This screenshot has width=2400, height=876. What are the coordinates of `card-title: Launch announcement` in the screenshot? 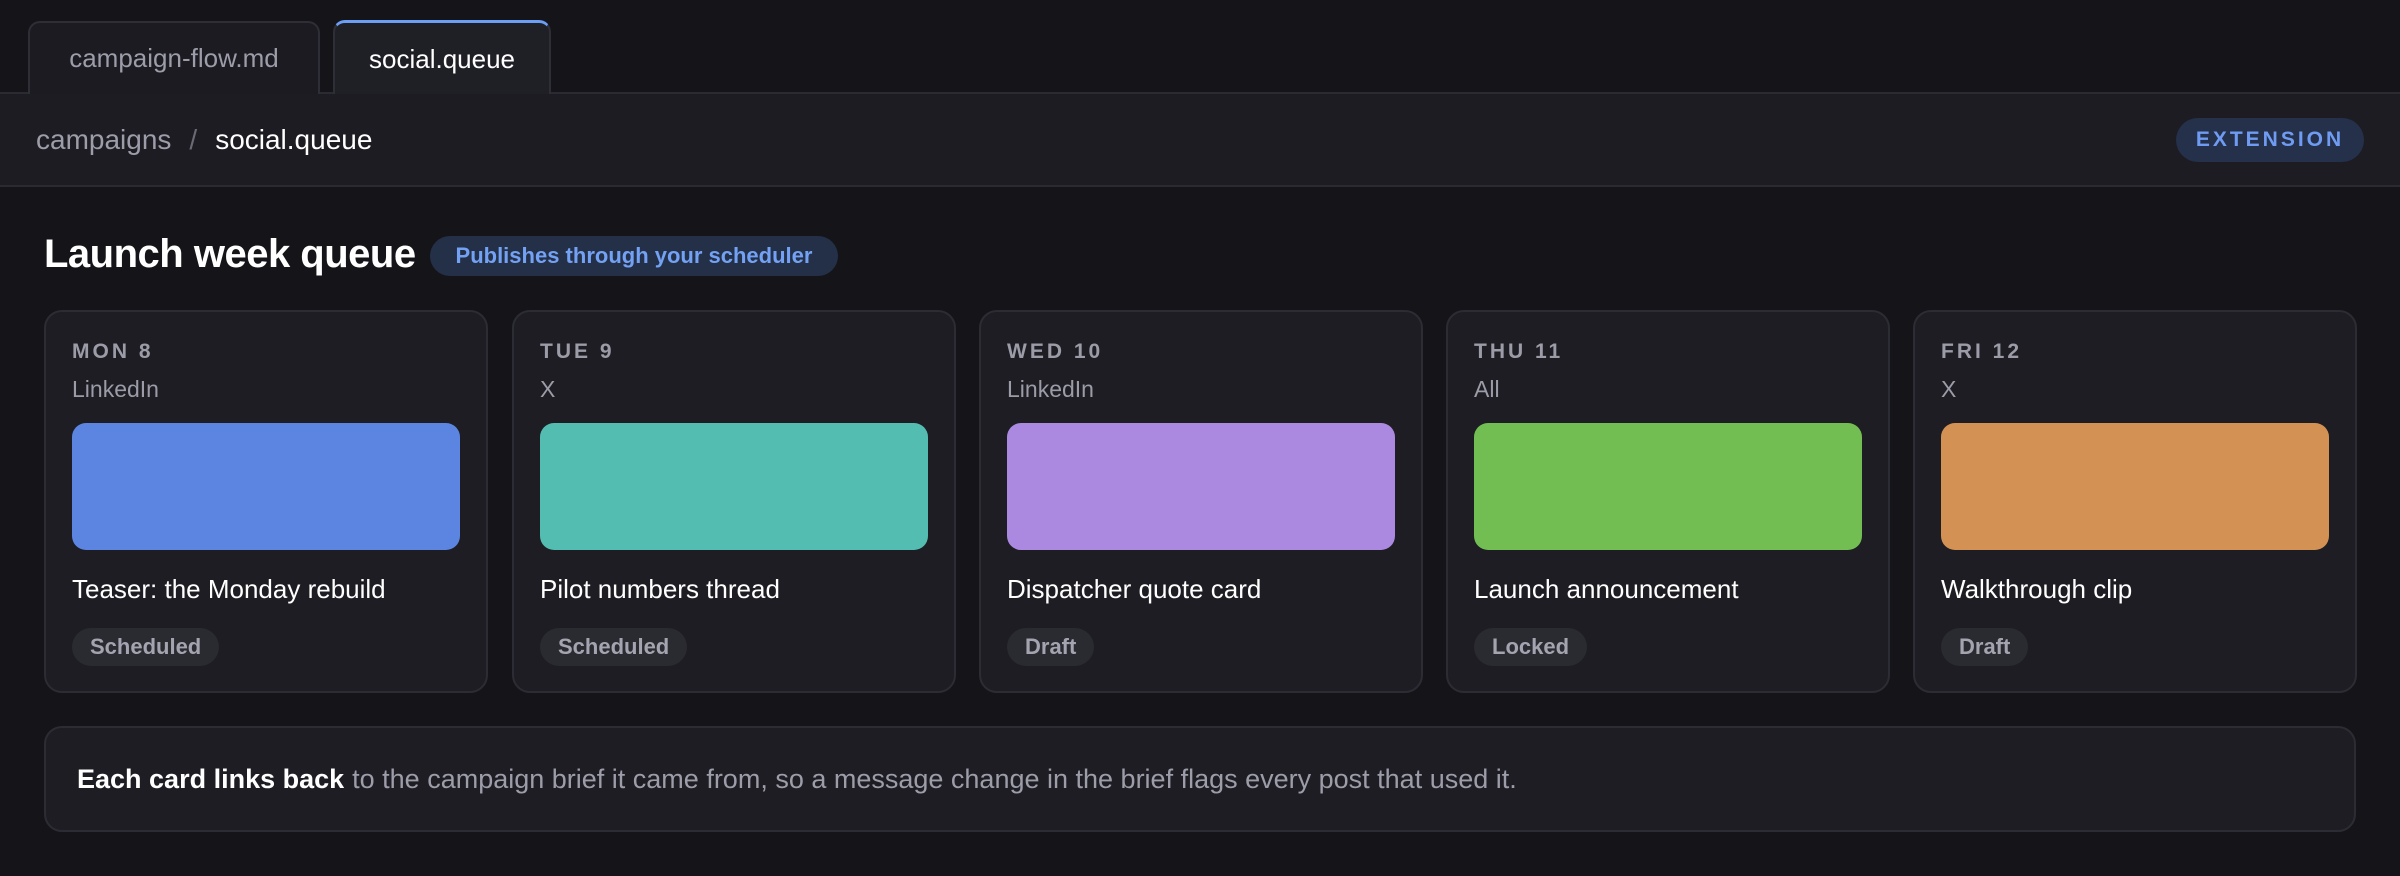 It's located at (1606, 589).